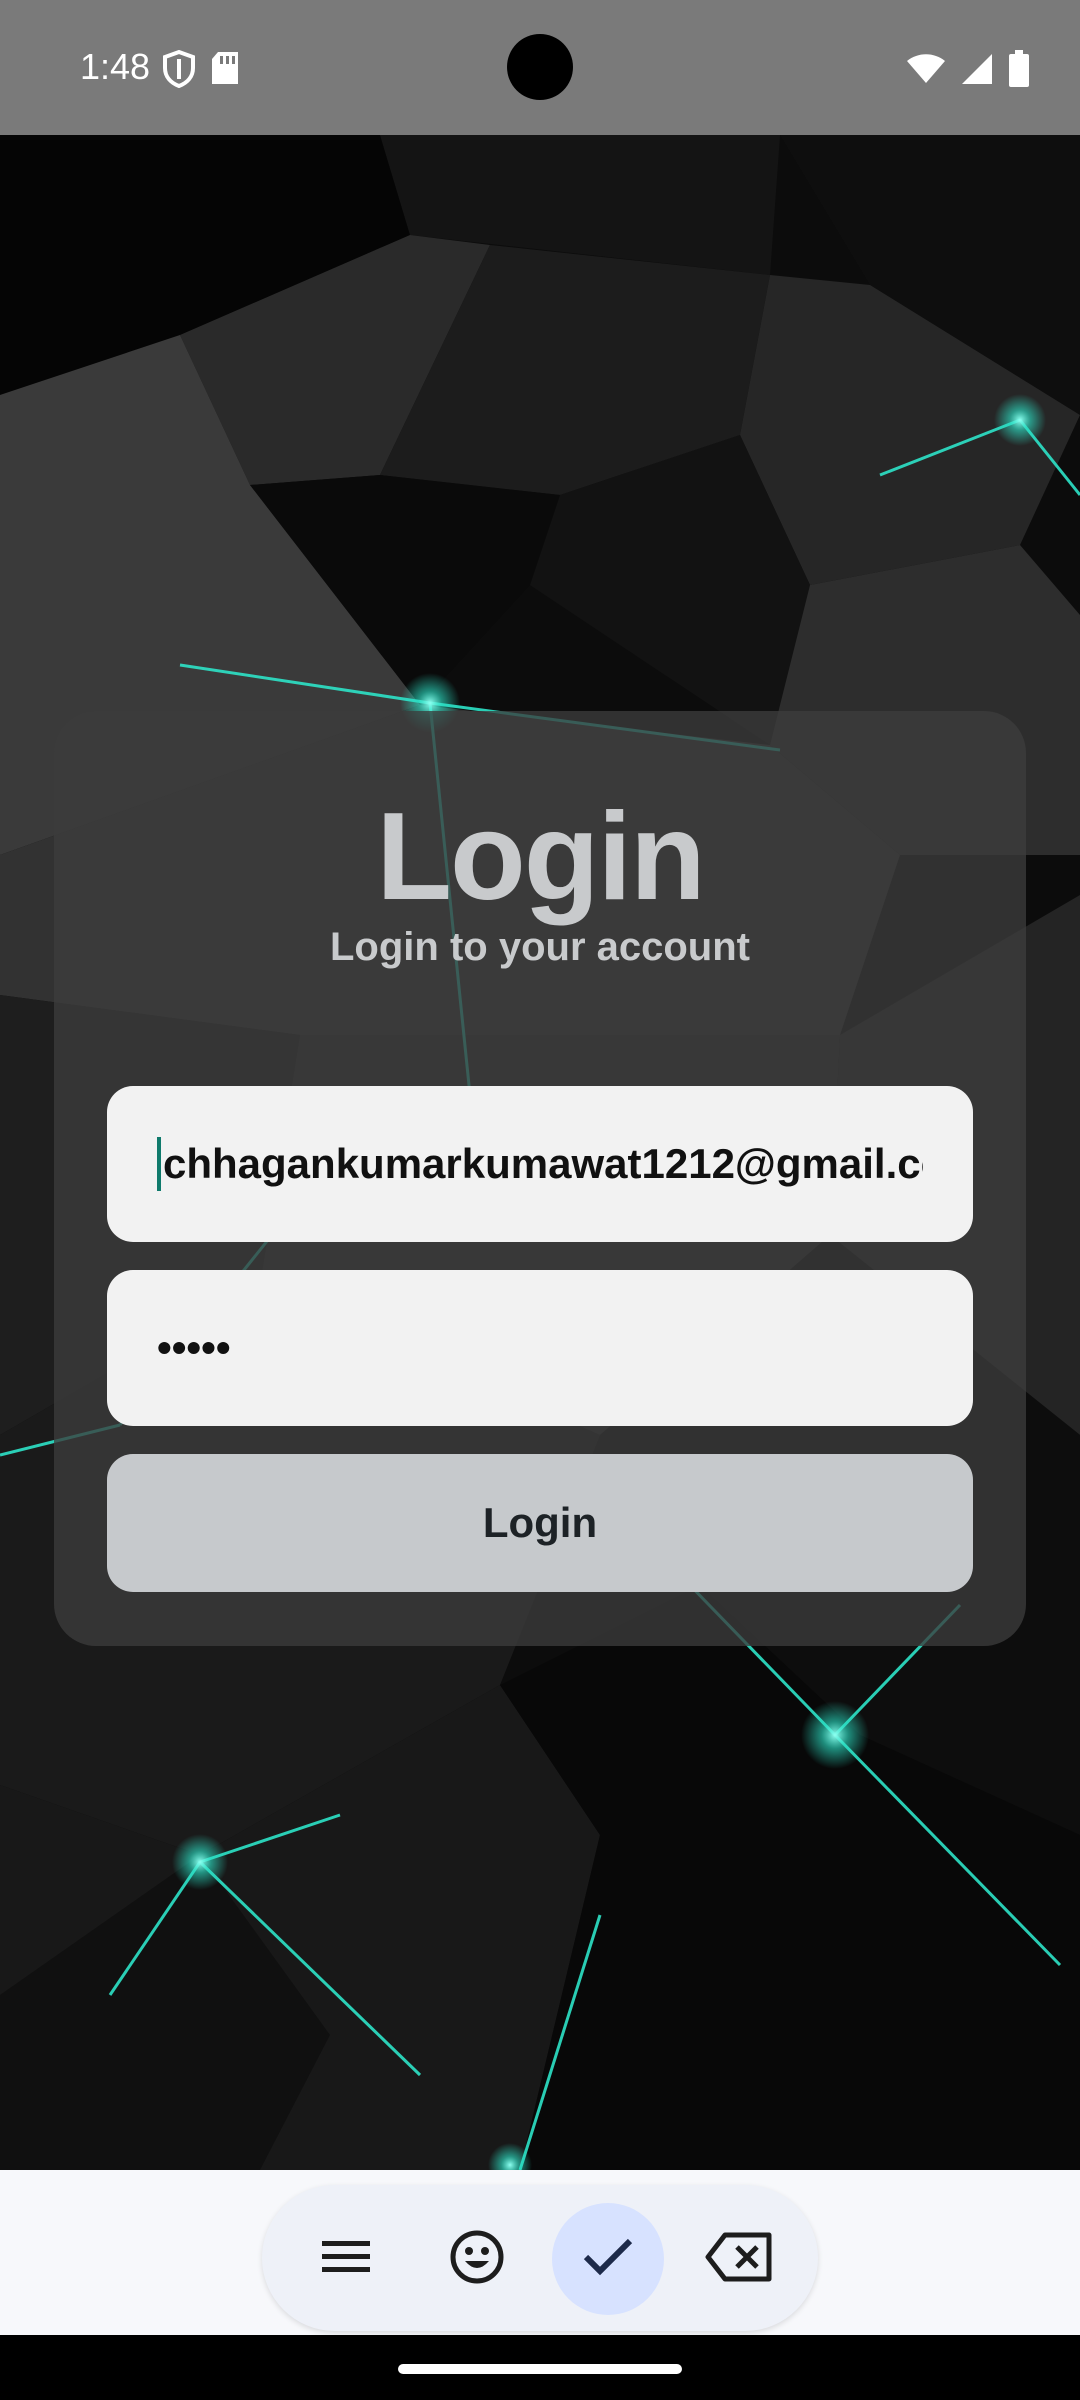  Describe the element at coordinates (540, 1348) in the screenshot. I see `password-field: •••••` at that location.